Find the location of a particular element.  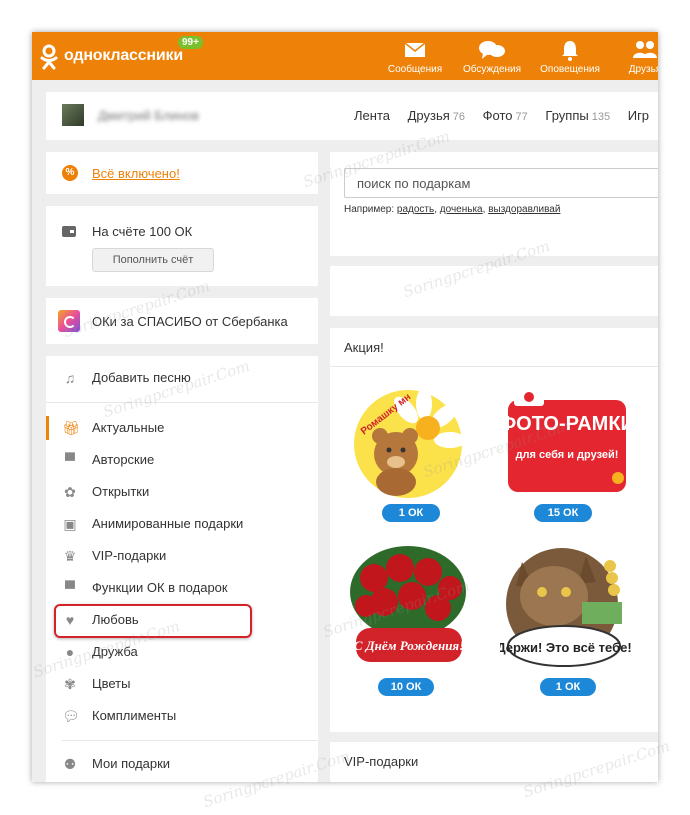

gift-cat-money: Держи! Это всё тебе! 1 ОК is located at coordinates (564, 619).